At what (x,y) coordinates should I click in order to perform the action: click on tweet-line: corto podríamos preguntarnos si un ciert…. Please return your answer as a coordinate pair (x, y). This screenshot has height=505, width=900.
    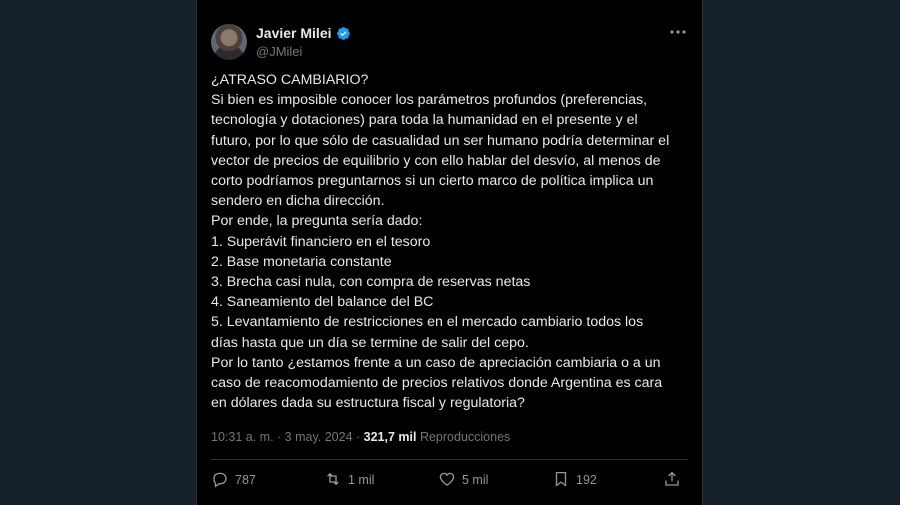
    Looking at the image, I should click on (432, 181).